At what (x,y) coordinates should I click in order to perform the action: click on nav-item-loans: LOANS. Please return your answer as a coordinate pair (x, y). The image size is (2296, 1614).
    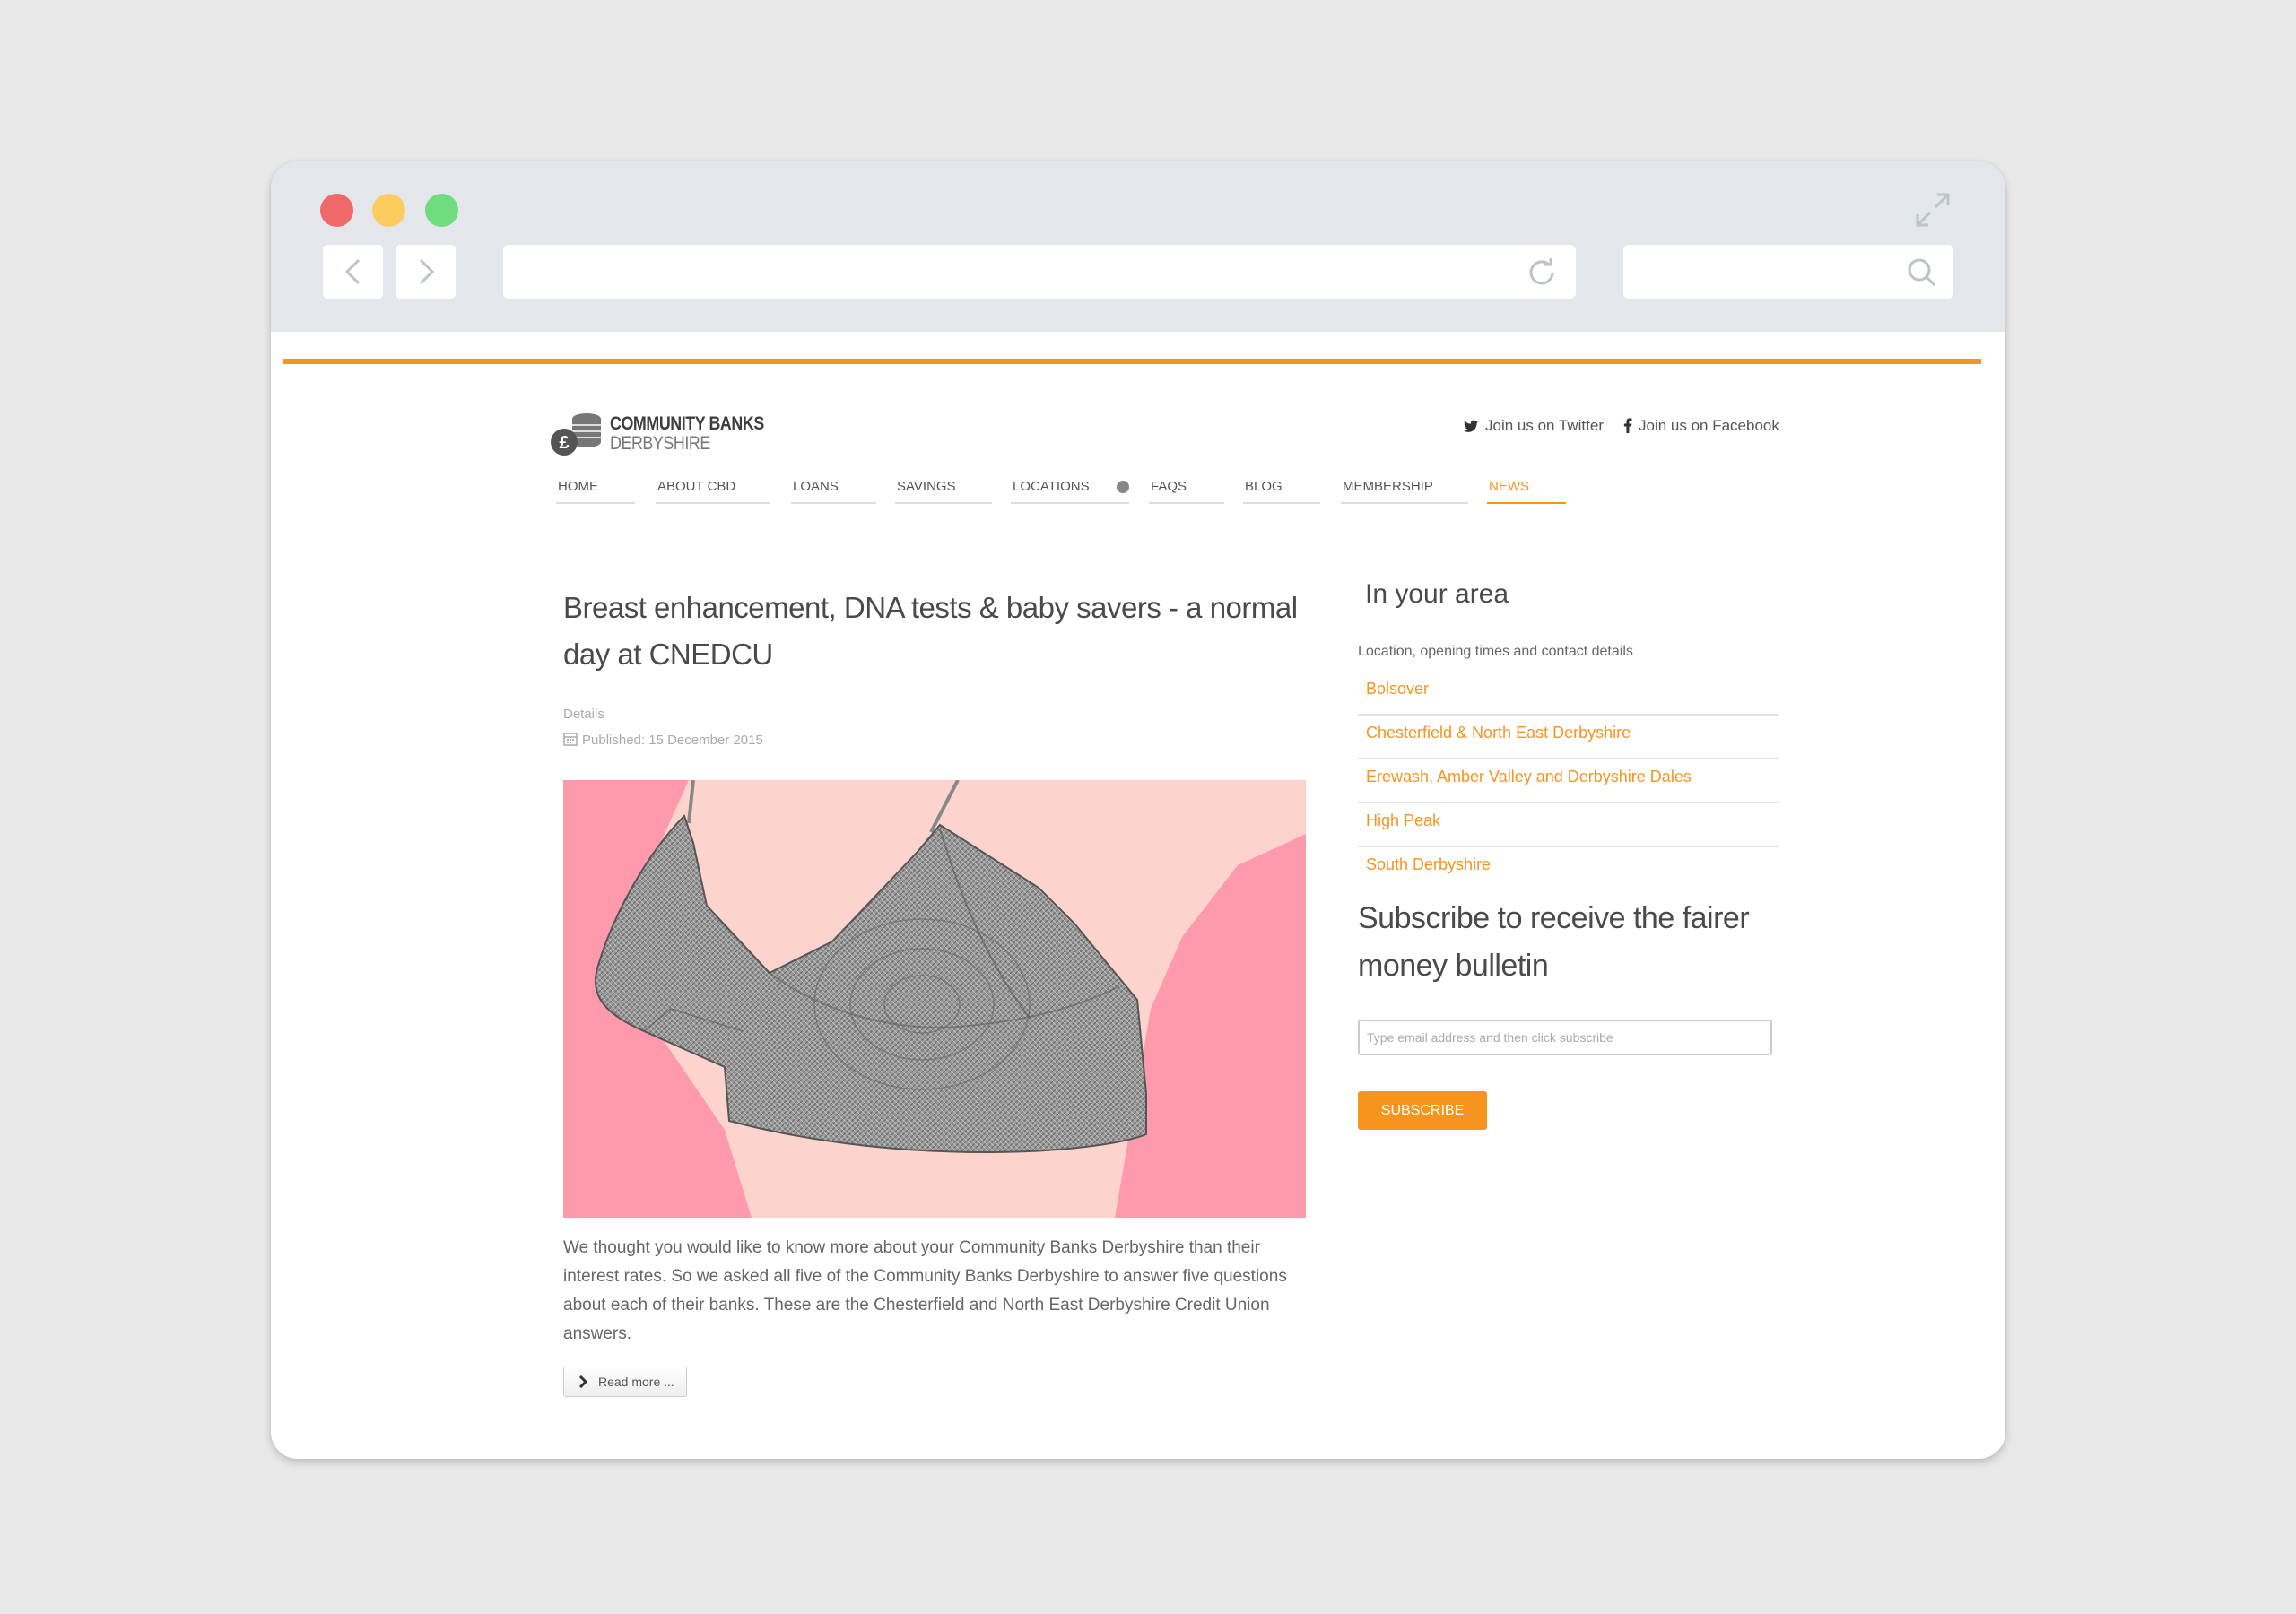
    Looking at the image, I should click on (833, 491).